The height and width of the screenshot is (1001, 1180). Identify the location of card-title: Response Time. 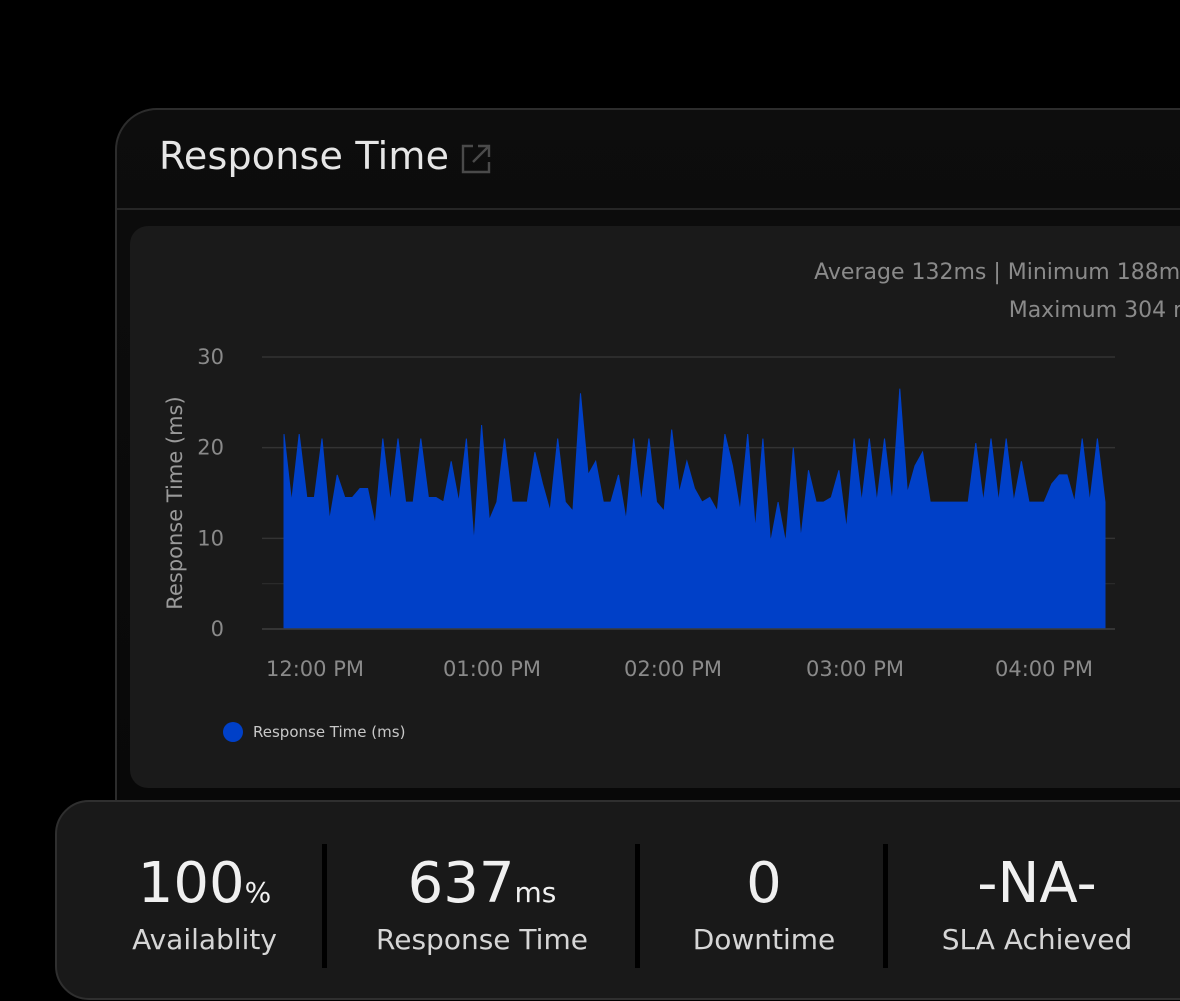
(304, 156).